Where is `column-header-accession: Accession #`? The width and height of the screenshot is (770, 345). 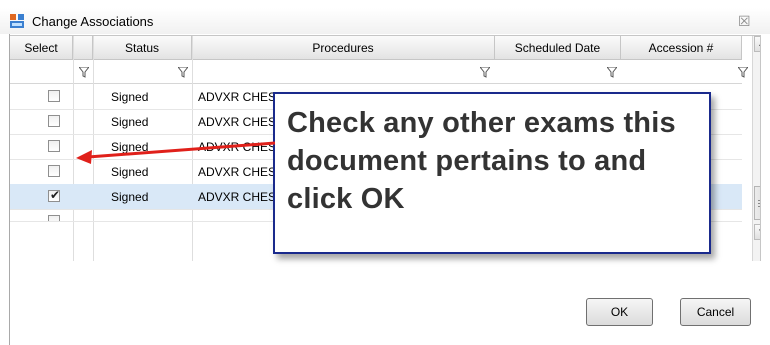
column-header-accession: Accession # is located at coordinates (681, 48).